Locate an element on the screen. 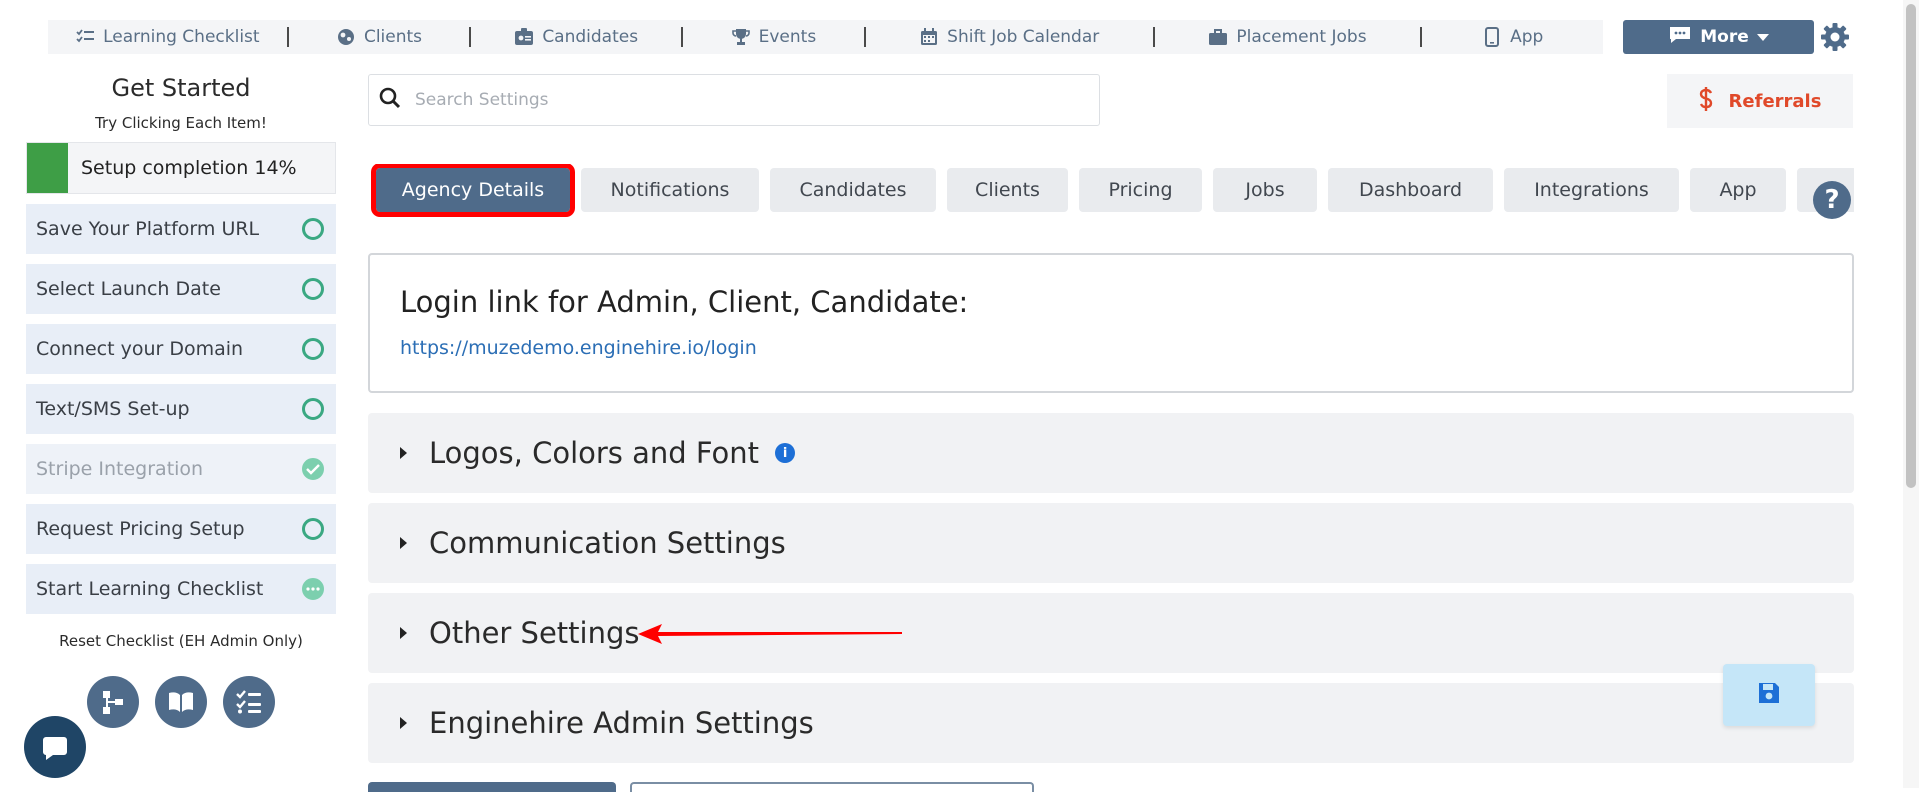 Image resolution: width=1919 pixels, height=792 pixels. tab-label: App is located at coordinates (1738, 190).